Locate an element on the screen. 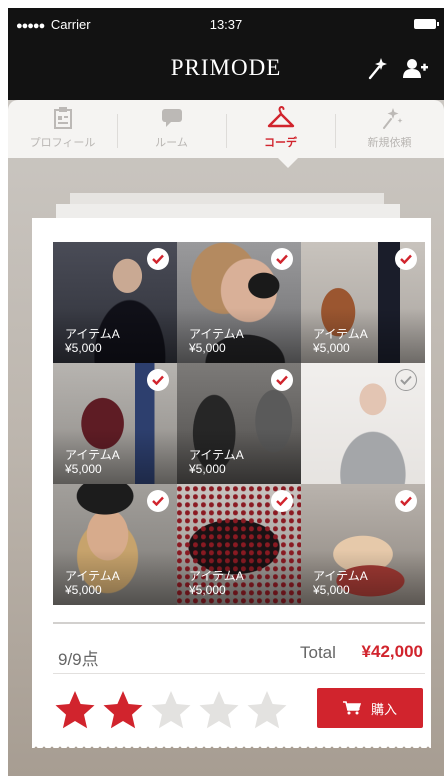 The height and width of the screenshot is (776, 447). tab-bar: プロフィール ルーム コーデ 新規依頼 is located at coordinates (226, 129).